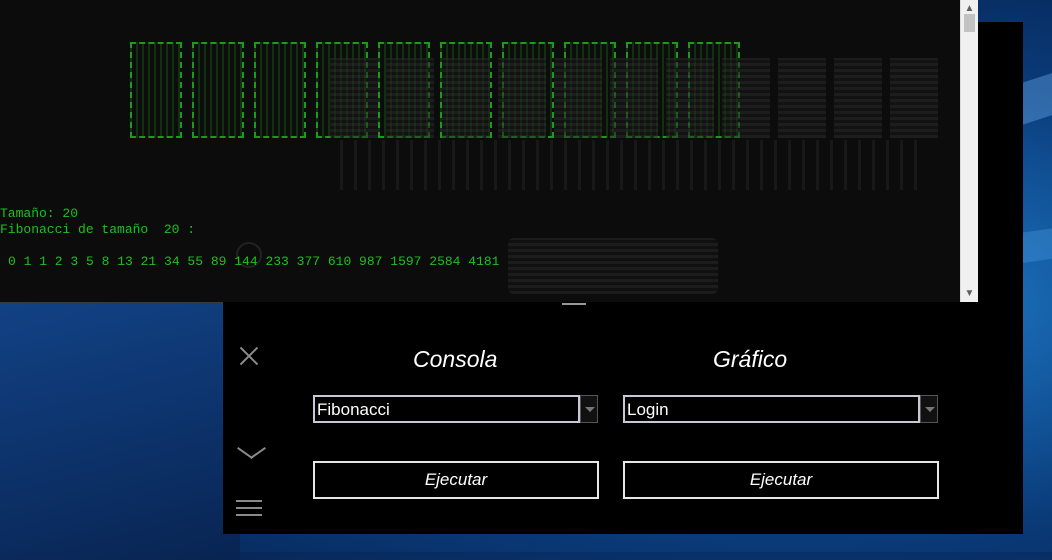 This screenshot has height=560, width=1052. Describe the element at coordinates (456, 480) in the screenshot. I see `run-console-button: Ejecutar` at that location.